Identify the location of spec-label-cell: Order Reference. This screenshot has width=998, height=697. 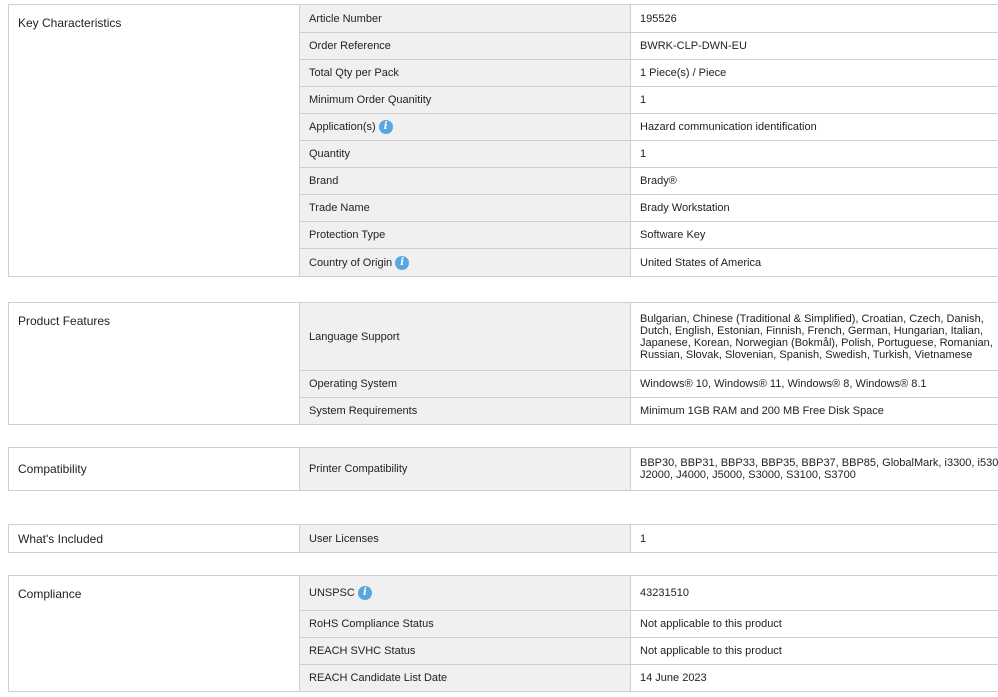
(465, 46).